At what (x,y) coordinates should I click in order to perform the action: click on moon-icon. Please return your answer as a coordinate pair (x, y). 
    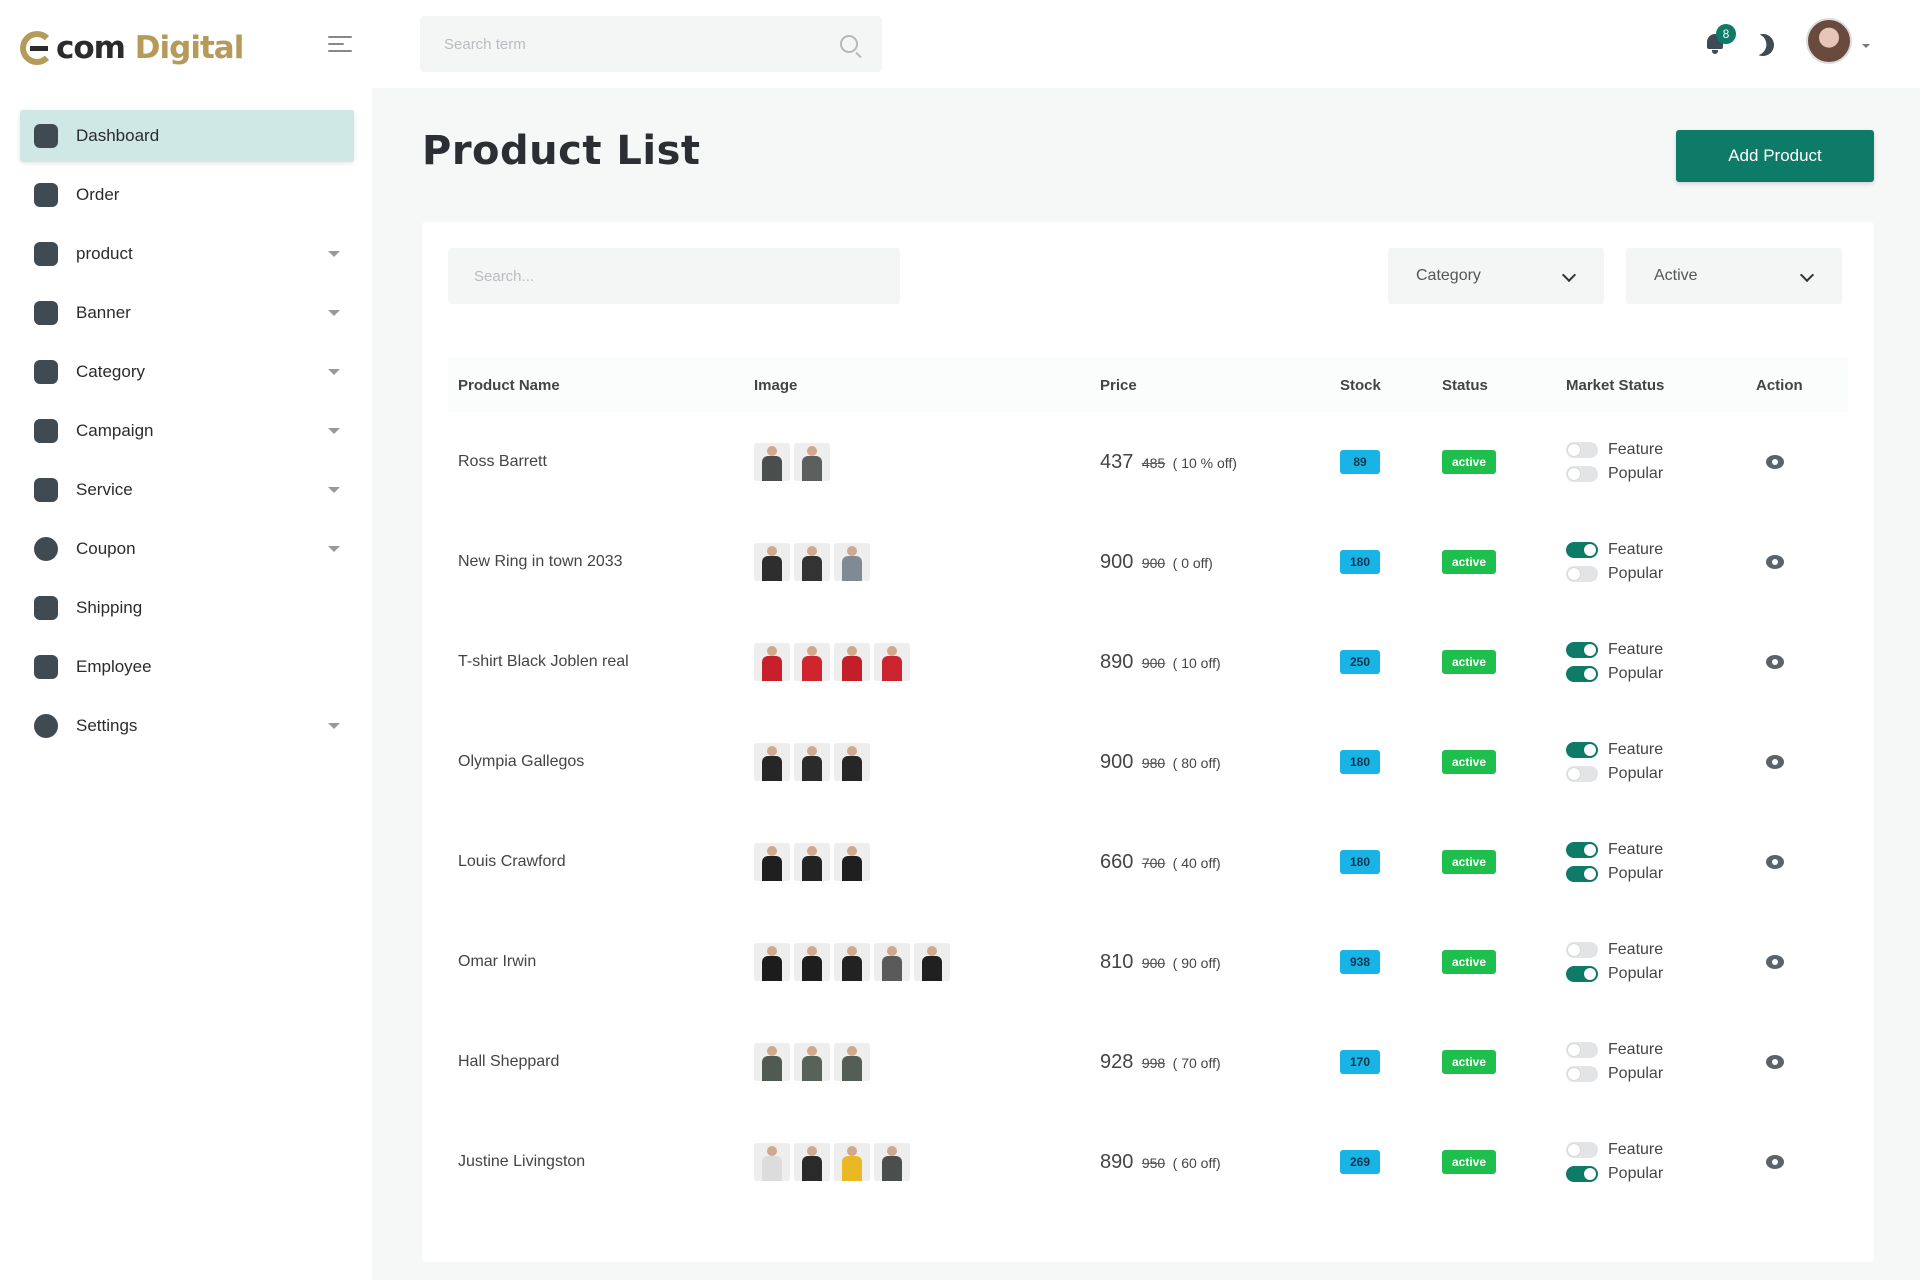
    Looking at the image, I should click on (1763, 45).